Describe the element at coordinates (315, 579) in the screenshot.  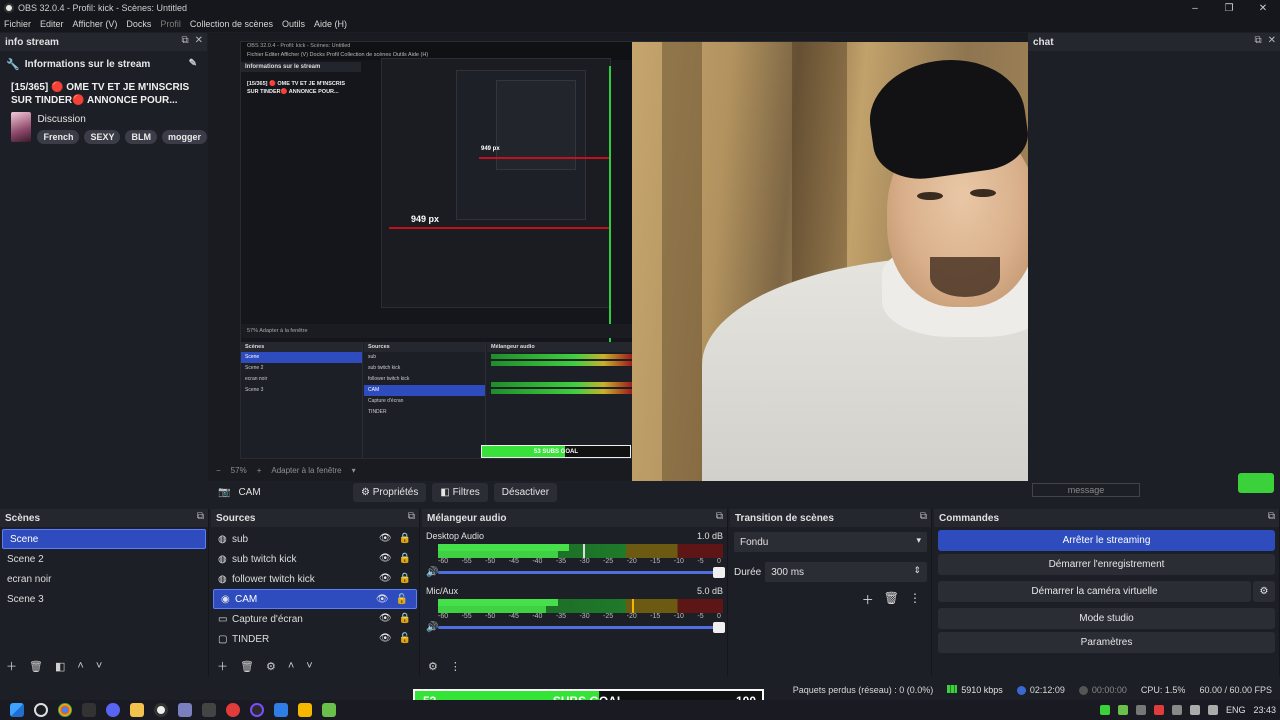
I see `source-item: ◍ follower twitch kick 👁 🔒` at that location.